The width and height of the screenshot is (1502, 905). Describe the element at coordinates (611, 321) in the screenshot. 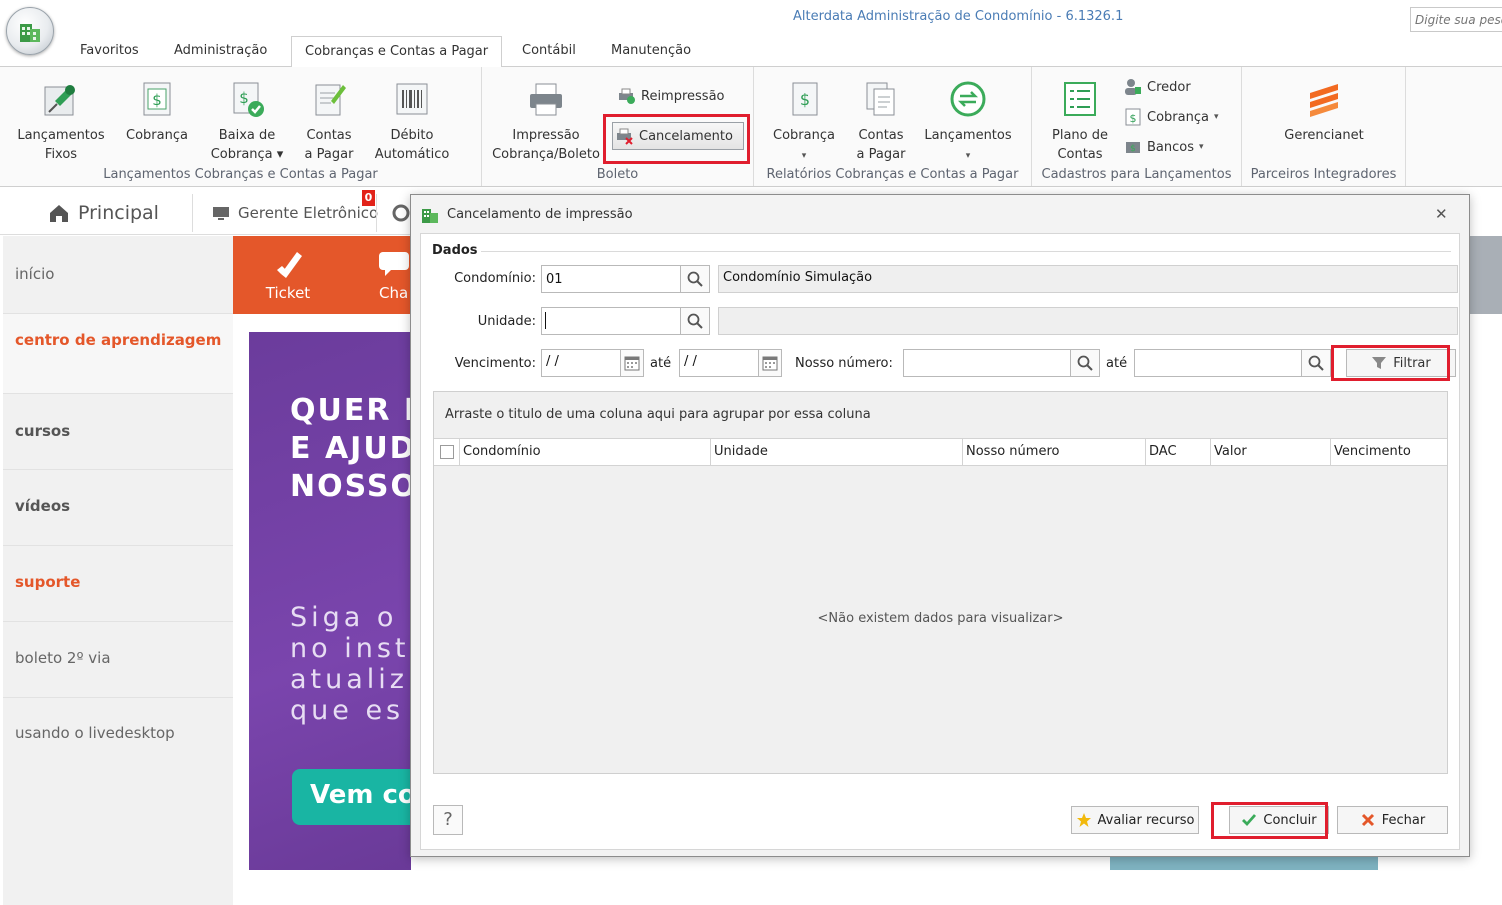

I see `unidade-field` at that location.